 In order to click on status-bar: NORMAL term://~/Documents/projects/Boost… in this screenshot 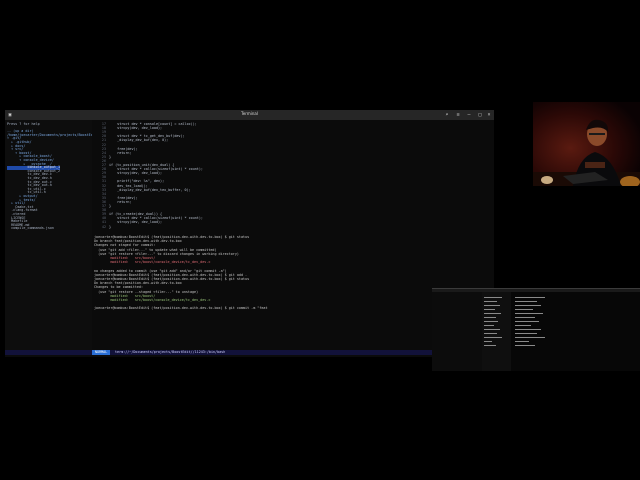, I will do `click(249, 352)`.